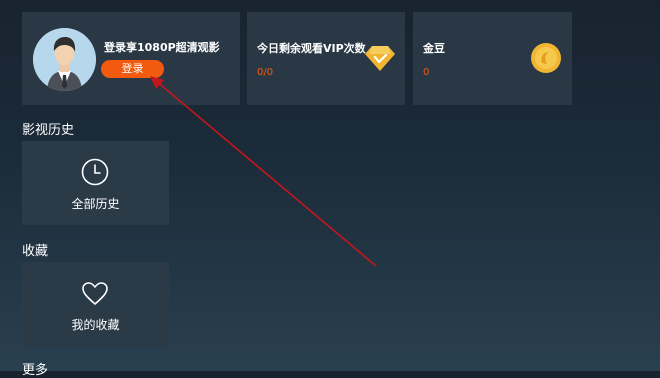 The width and height of the screenshot is (660, 378). I want to click on favorites-section-title: 收藏, so click(35, 251).